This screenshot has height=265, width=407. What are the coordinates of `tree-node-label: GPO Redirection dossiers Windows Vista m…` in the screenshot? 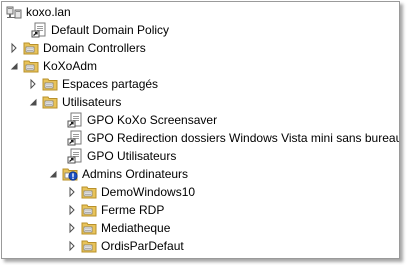 It's located at (243, 138).